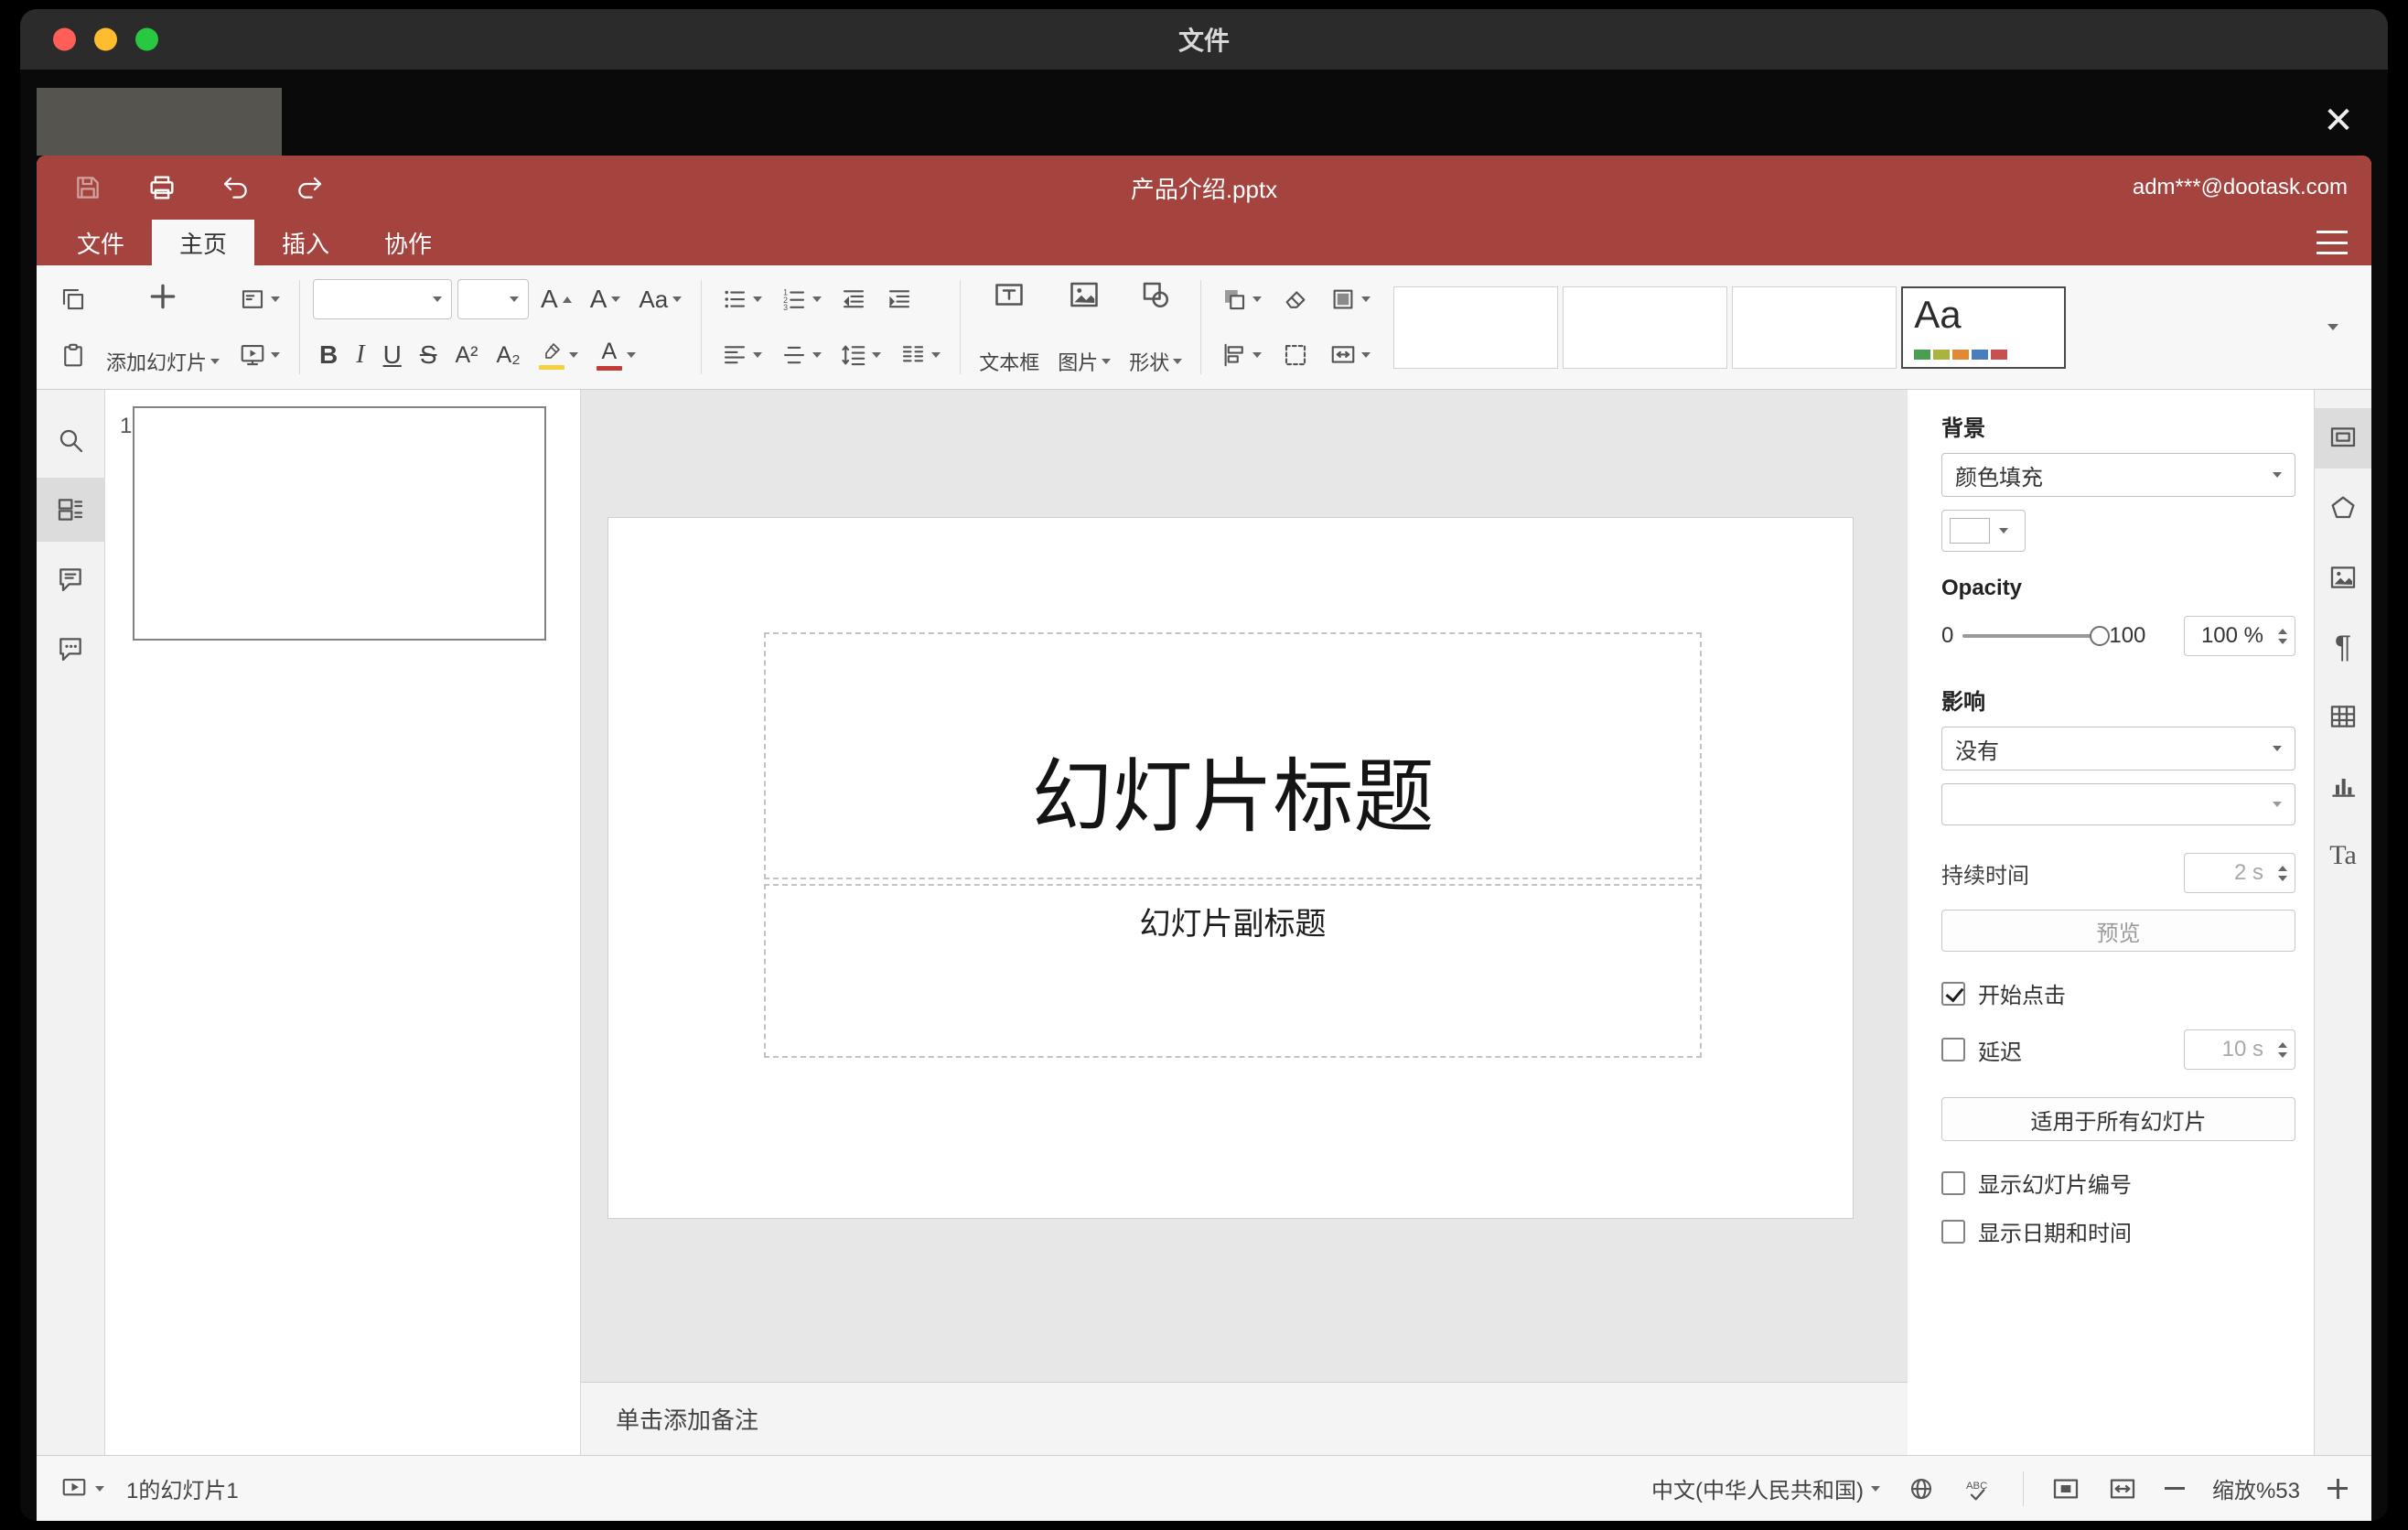 This screenshot has width=2408, height=1530. Describe the element at coordinates (2239, 873) in the screenshot. I see `duration-spinner: 2 s` at that location.